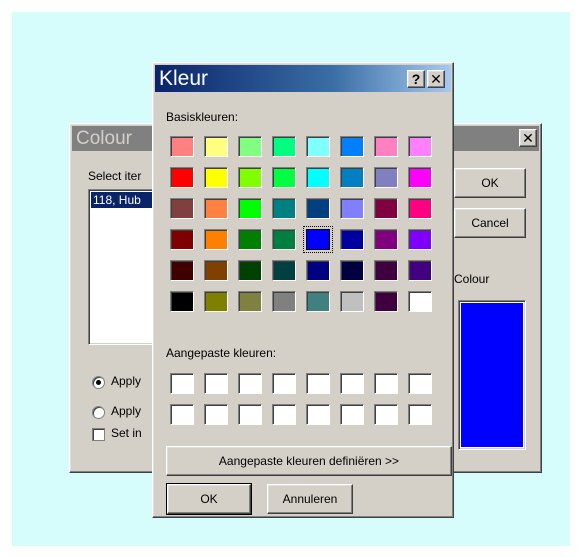 The height and width of the screenshot is (558, 582). I want to click on colour-label: Colour, so click(472, 279).